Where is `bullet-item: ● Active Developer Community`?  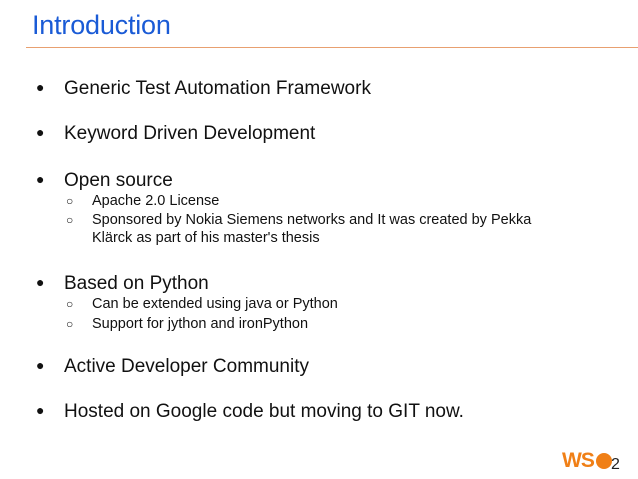 bullet-item: ● Active Developer Community is located at coordinates (172, 367).